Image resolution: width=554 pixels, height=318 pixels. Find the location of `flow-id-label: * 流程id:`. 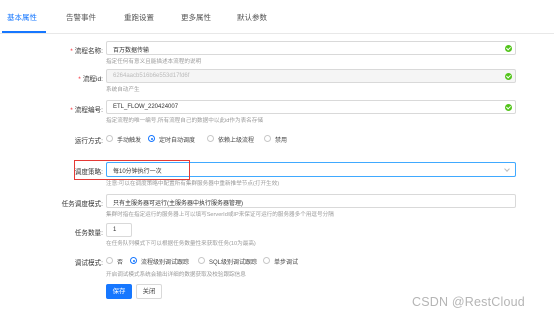

flow-id-label: * 流程id: is located at coordinates (90, 79).